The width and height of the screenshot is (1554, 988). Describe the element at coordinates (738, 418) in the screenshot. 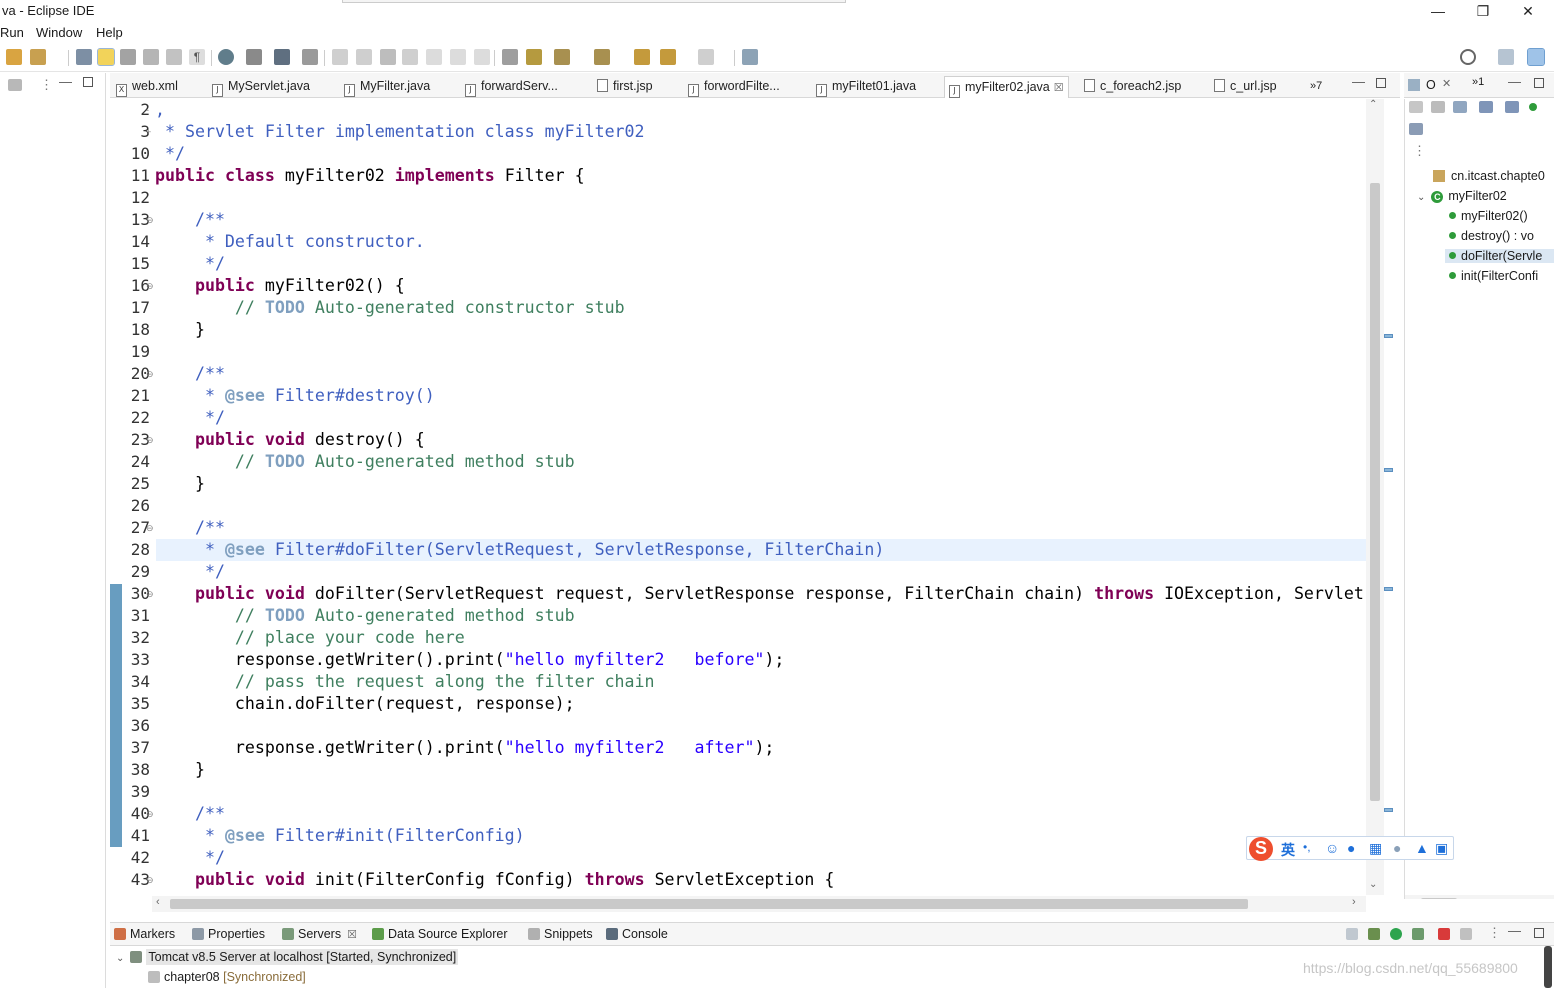

I see `code-line: 22 */` at that location.